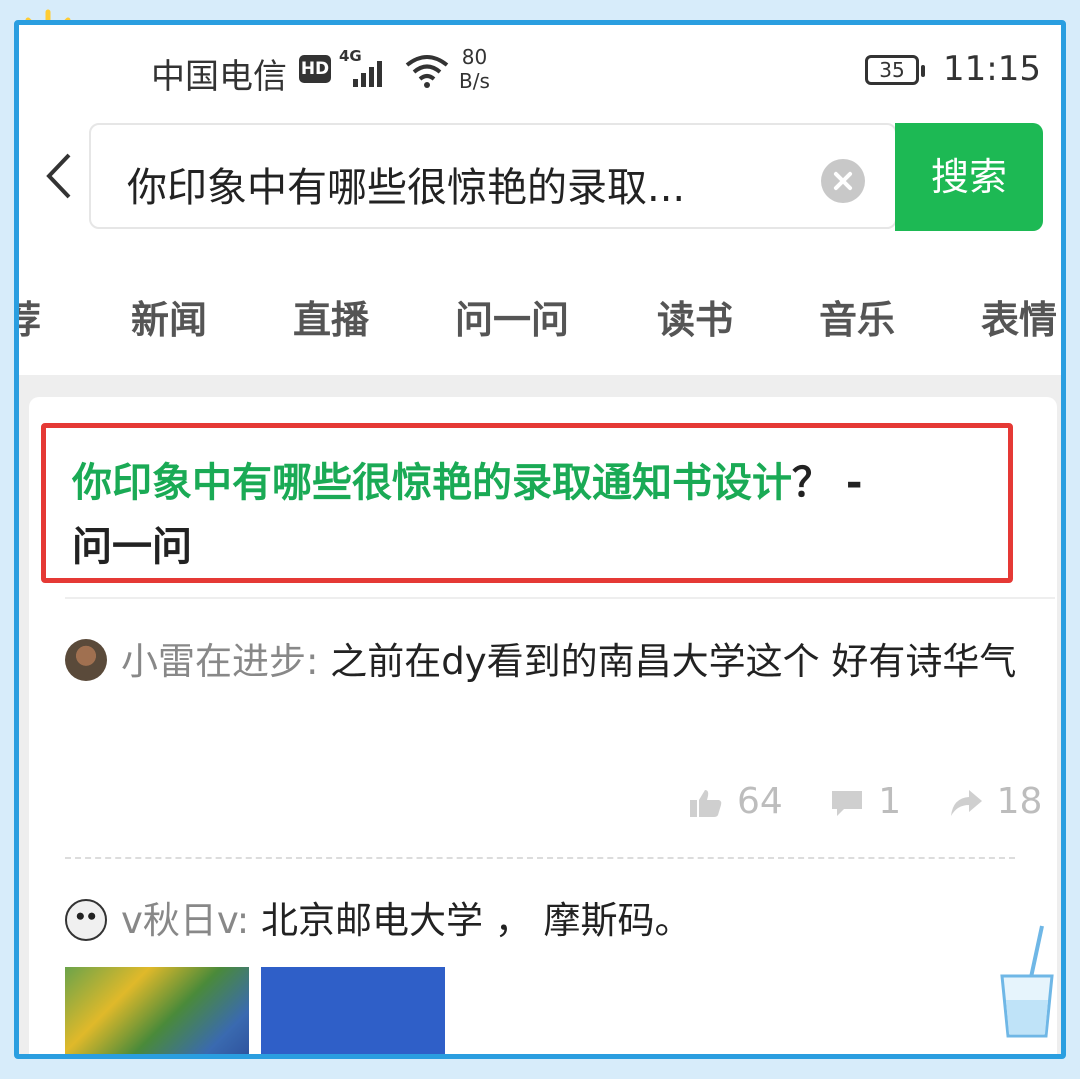  What do you see at coordinates (827, 483) in the screenshot?
I see `result-title-suffix: ？ -` at bounding box center [827, 483].